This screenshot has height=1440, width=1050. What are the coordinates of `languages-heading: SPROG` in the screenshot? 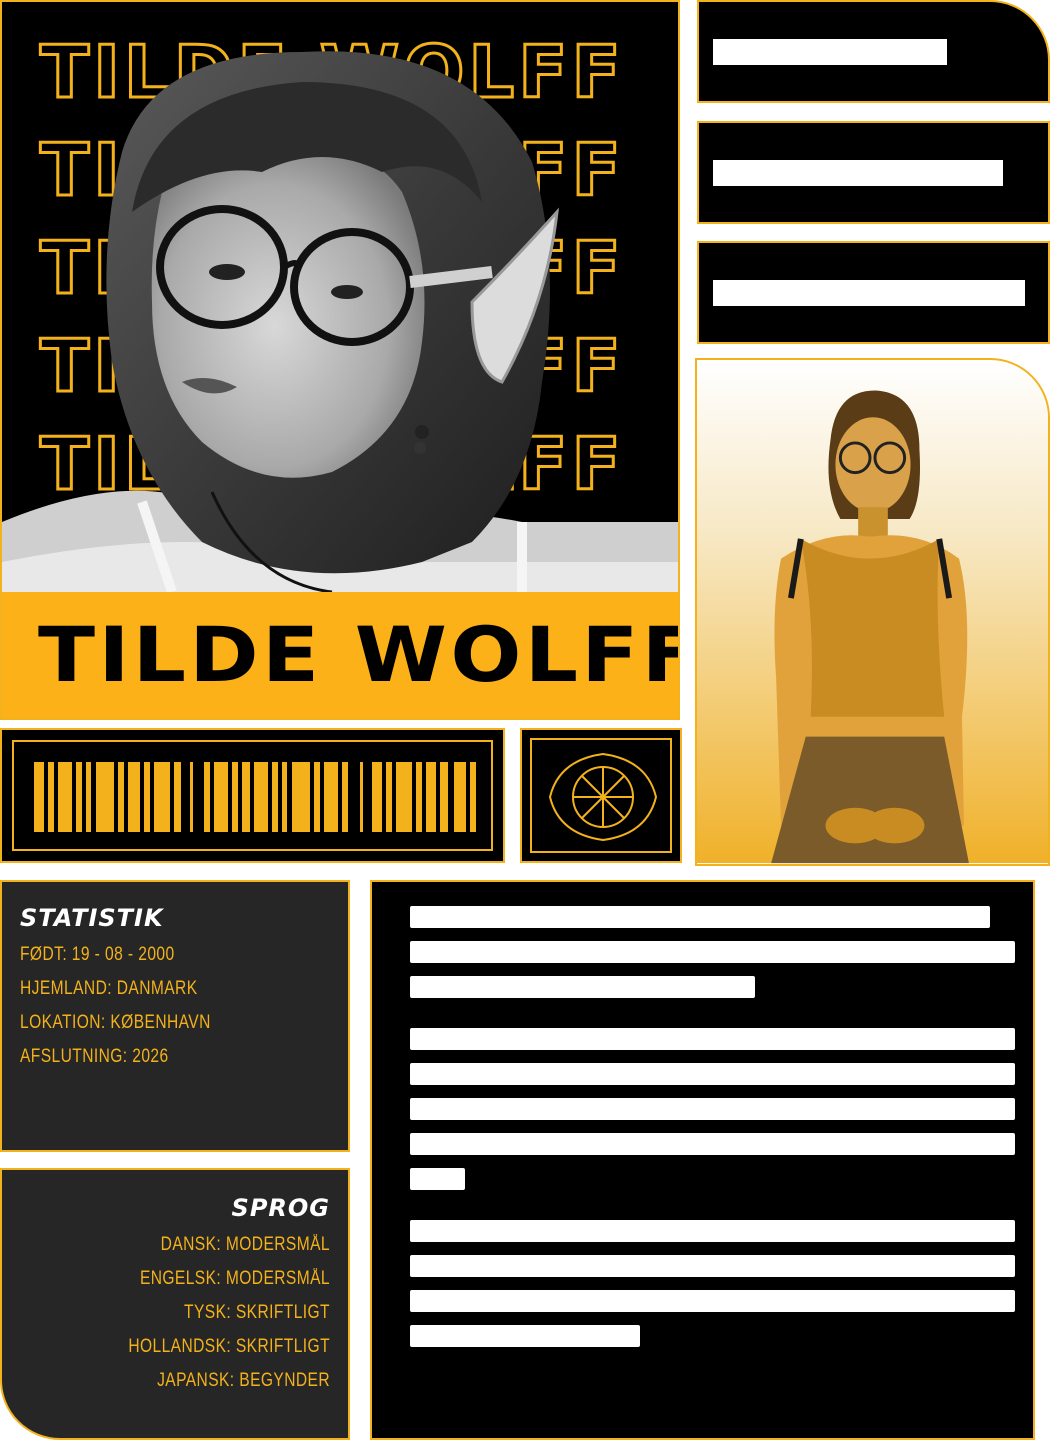 It's located at (280, 1208).